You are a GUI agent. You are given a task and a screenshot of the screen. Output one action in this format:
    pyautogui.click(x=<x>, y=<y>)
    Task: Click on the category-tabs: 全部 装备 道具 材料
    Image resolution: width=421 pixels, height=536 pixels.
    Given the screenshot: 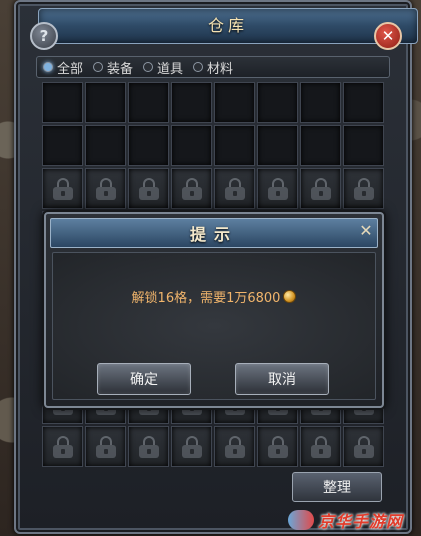 What is the action you would take?
    pyautogui.click(x=213, y=67)
    